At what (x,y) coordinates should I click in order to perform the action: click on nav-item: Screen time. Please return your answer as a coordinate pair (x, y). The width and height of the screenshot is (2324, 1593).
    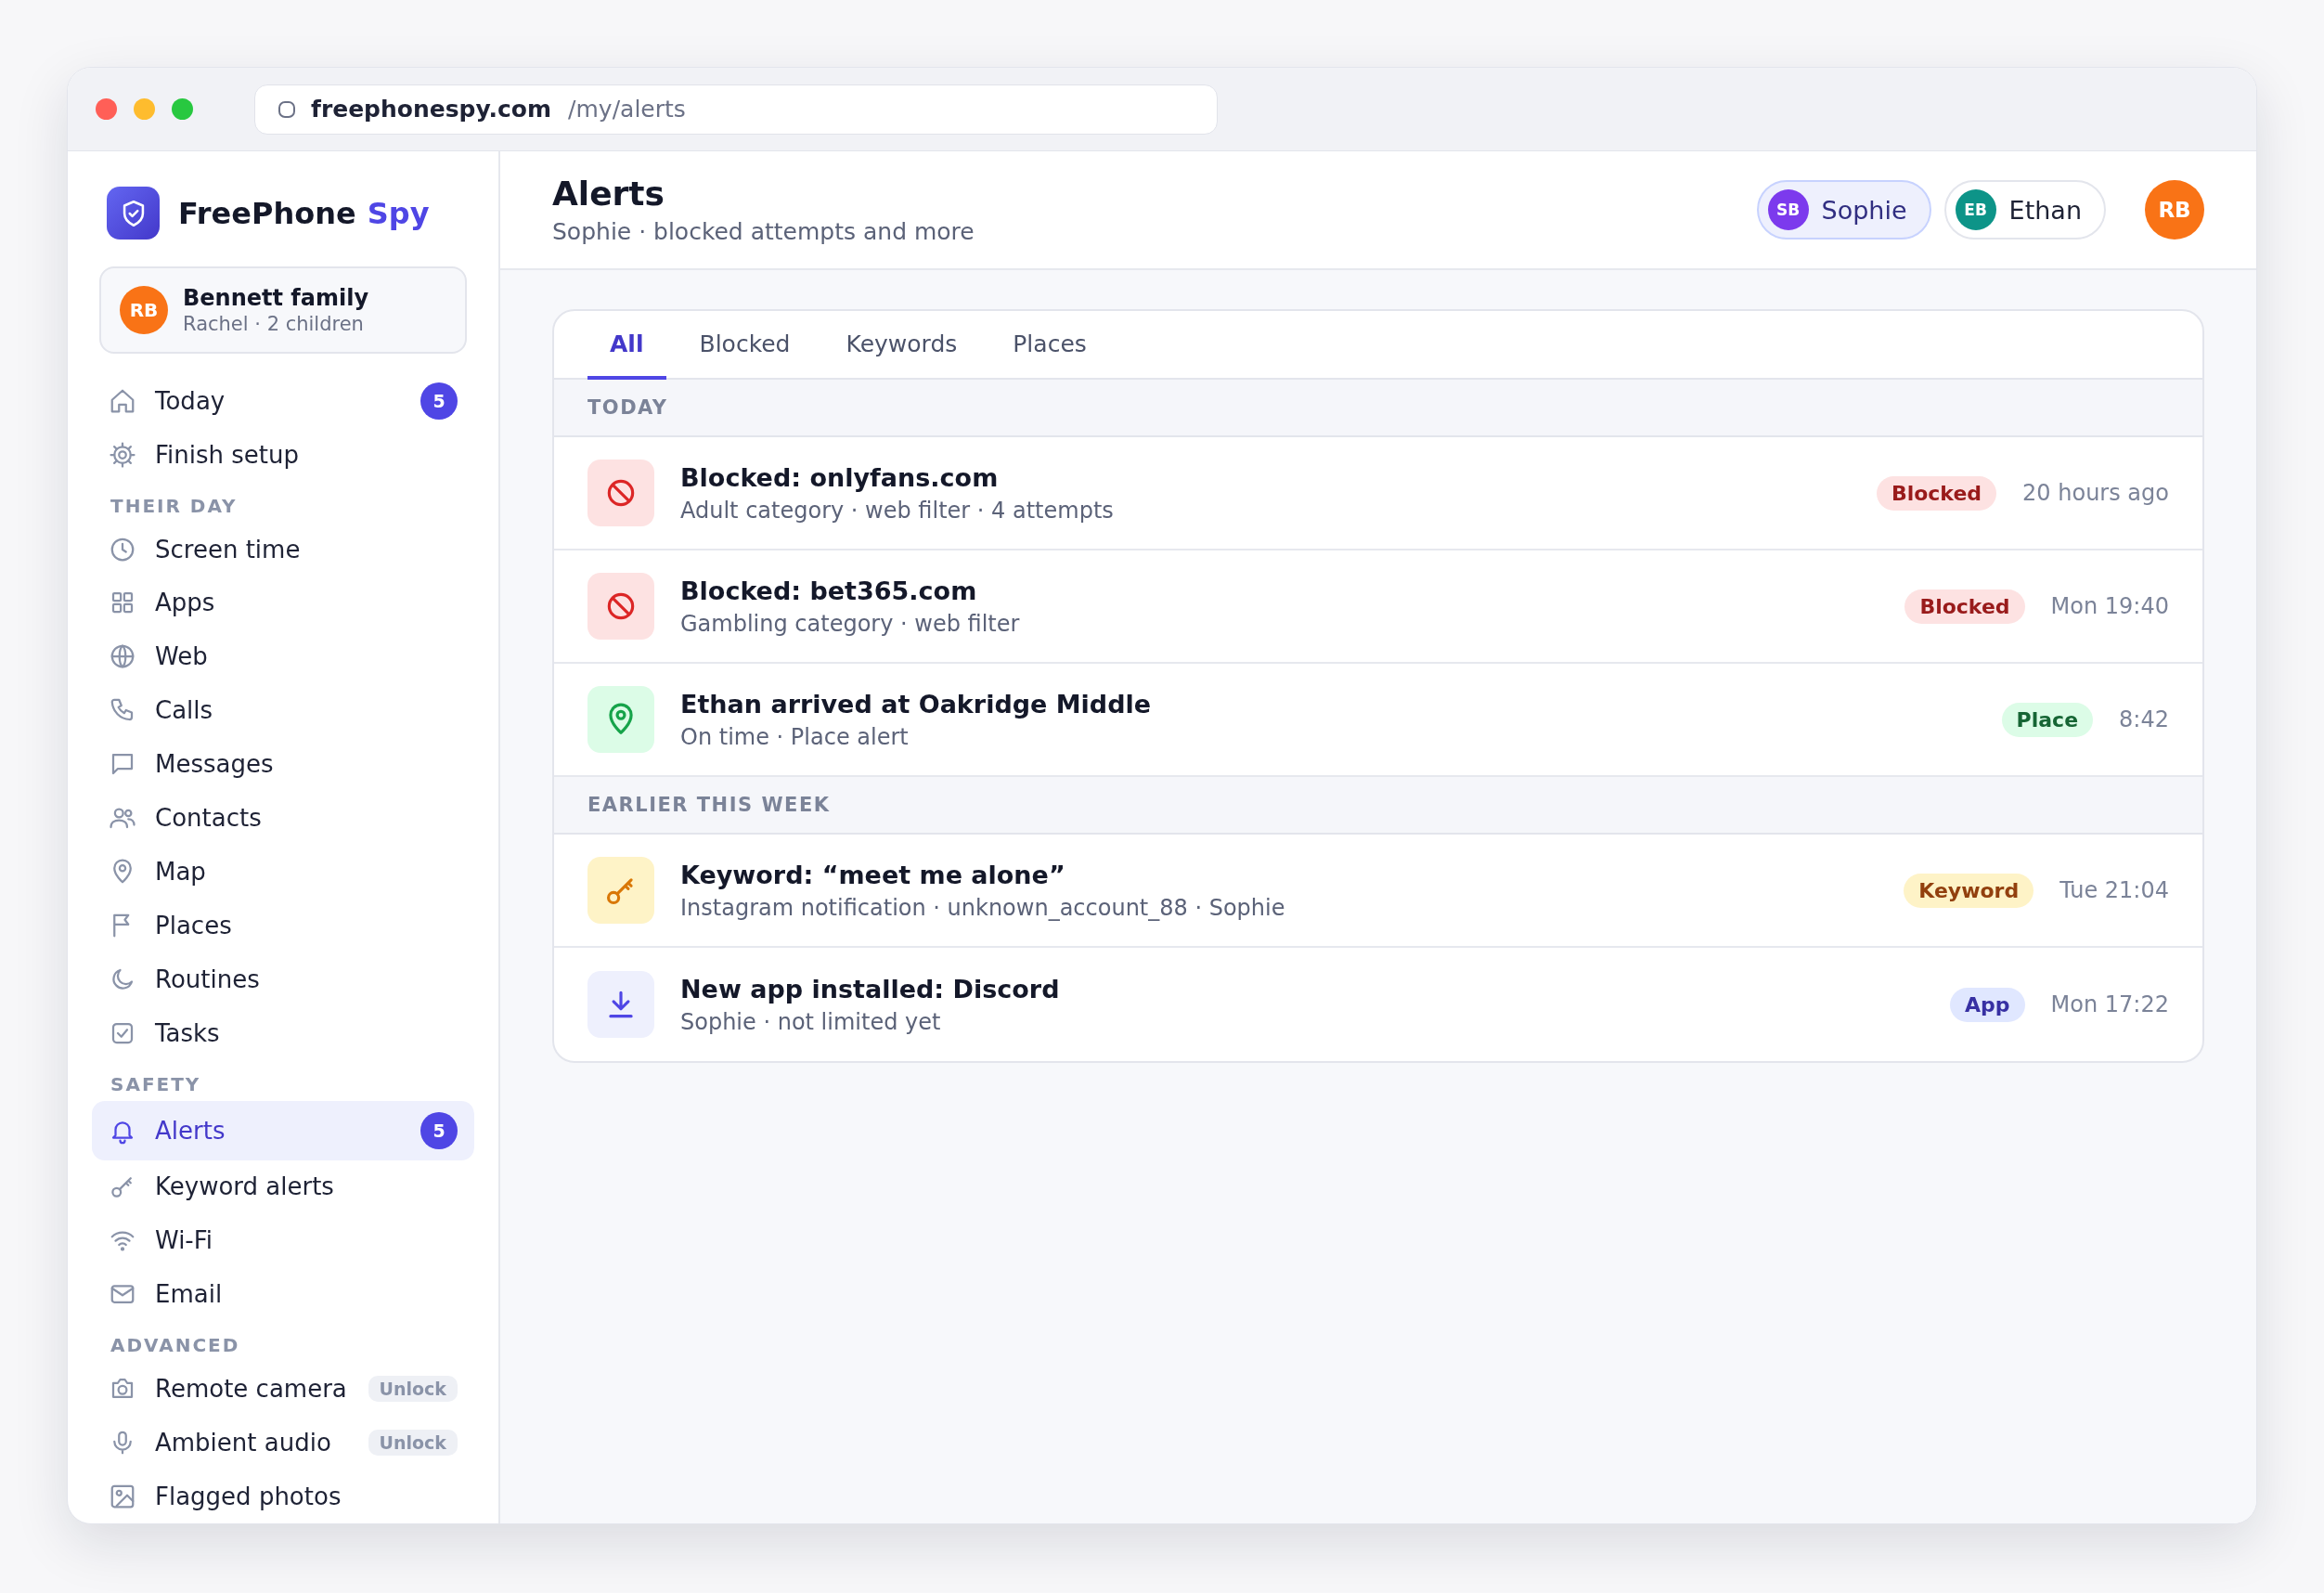
    Looking at the image, I should click on (283, 549).